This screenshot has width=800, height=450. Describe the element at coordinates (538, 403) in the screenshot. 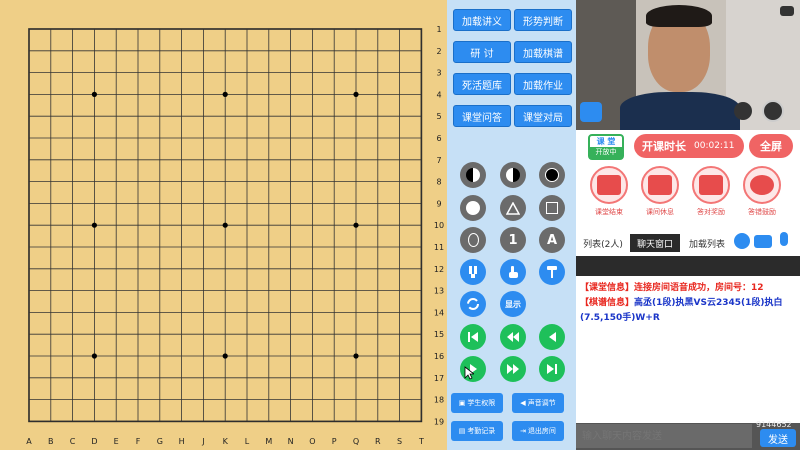

I see `sound-adjust-button: ◀ 声音调节` at that location.